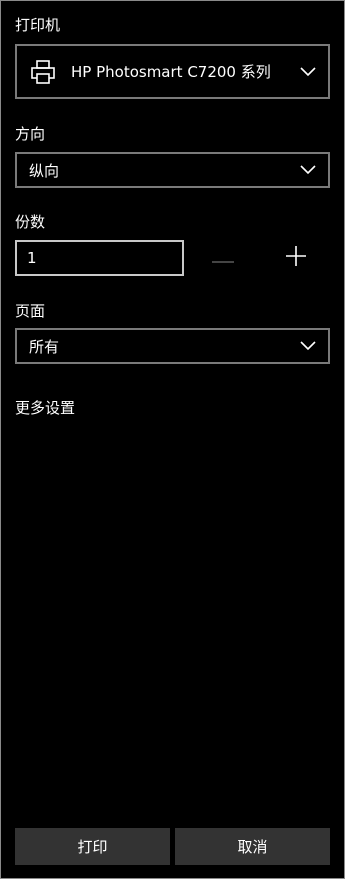 The height and width of the screenshot is (879, 345). What do you see at coordinates (44, 346) in the screenshot?
I see `pages-selected-value: 所有` at bounding box center [44, 346].